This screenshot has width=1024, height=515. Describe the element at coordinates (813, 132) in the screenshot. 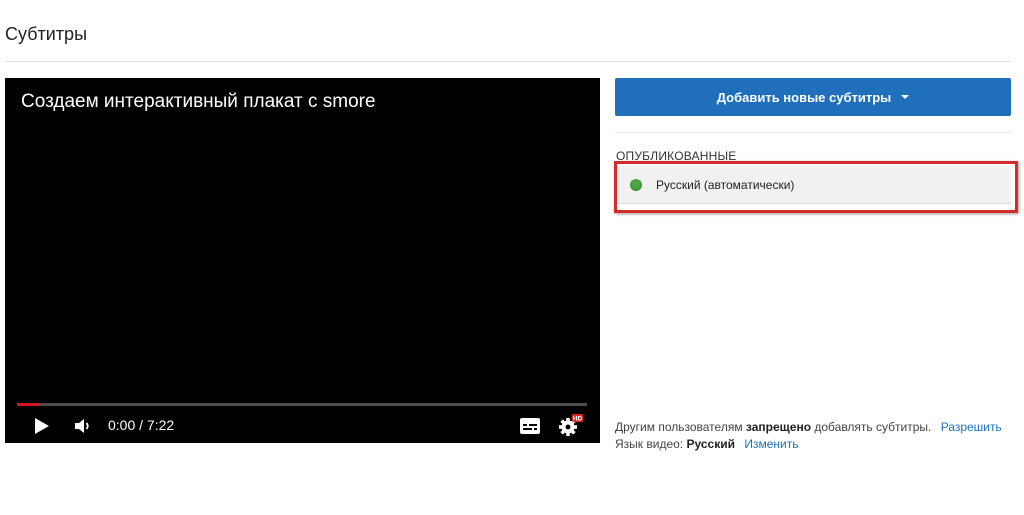

I see `panel-divider` at that location.